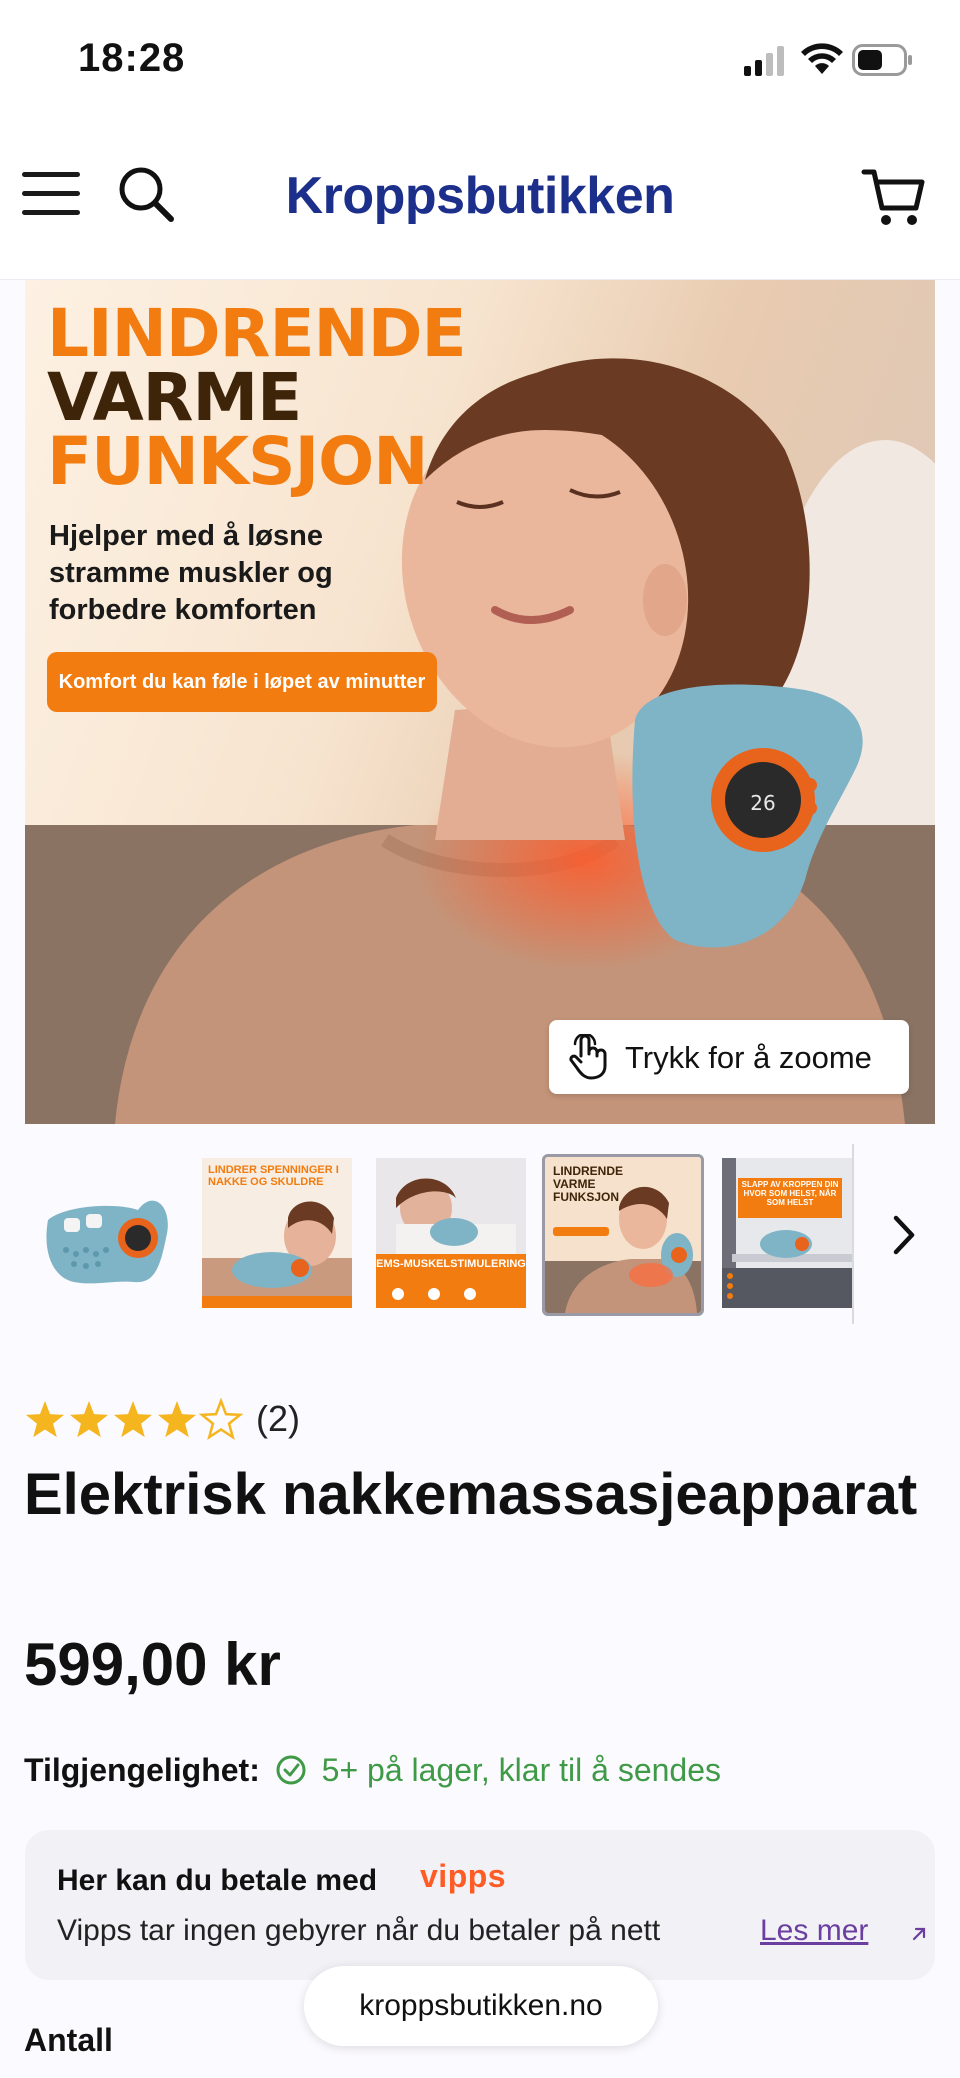 The height and width of the screenshot is (2078, 960). I want to click on hero-headline-line2: VARME, so click(174, 397).